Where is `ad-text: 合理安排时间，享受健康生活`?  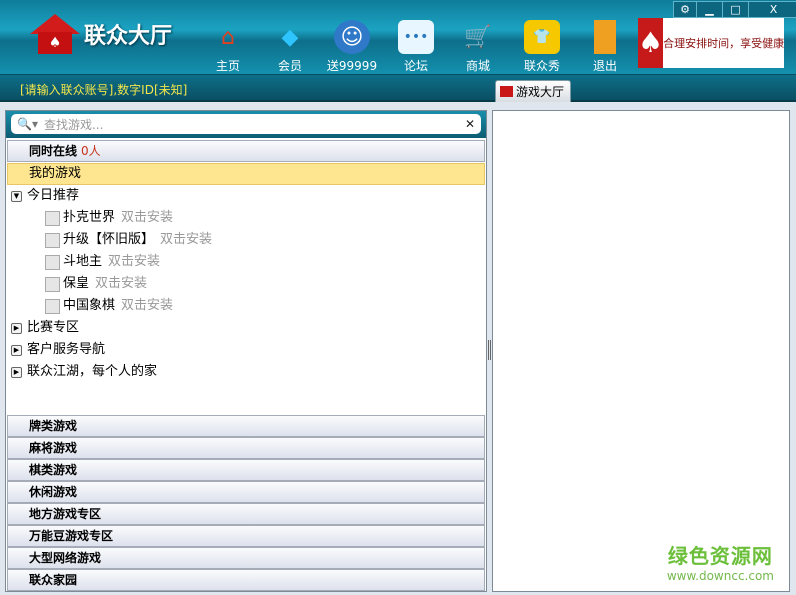 ad-text: 合理安排时间，享受健康生活 is located at coordinates (723, 43).